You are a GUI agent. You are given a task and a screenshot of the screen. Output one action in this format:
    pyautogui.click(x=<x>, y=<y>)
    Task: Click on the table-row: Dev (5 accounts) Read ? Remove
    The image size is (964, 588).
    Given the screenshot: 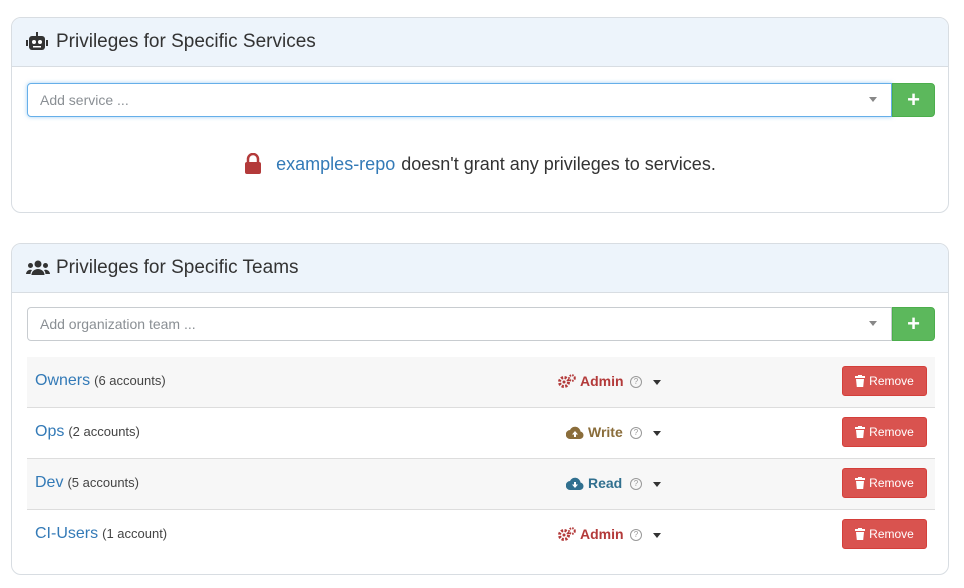 What is the action you would take?
    pyautogui.click(x=481, y=484)
    